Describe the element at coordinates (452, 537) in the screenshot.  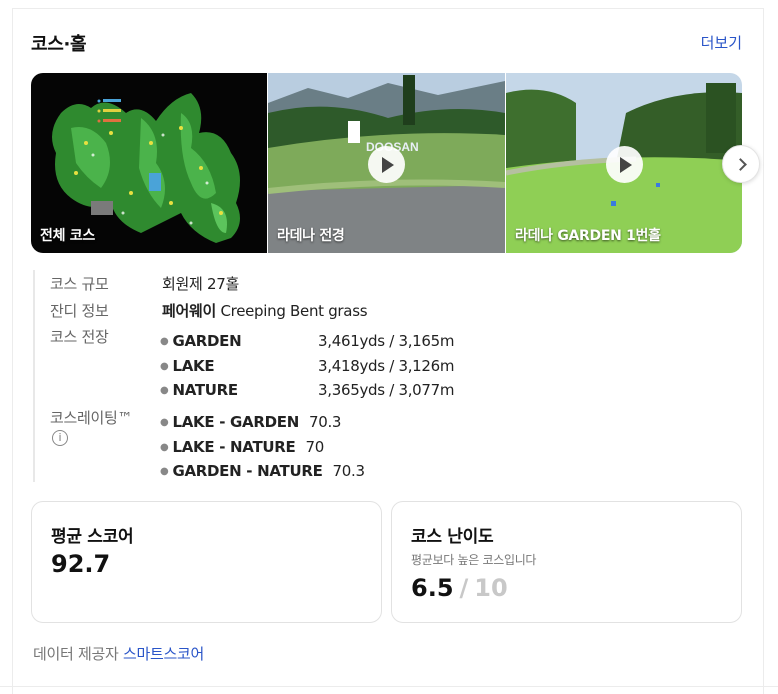
I see `difficulty-title: 코스 난이도` at that location.